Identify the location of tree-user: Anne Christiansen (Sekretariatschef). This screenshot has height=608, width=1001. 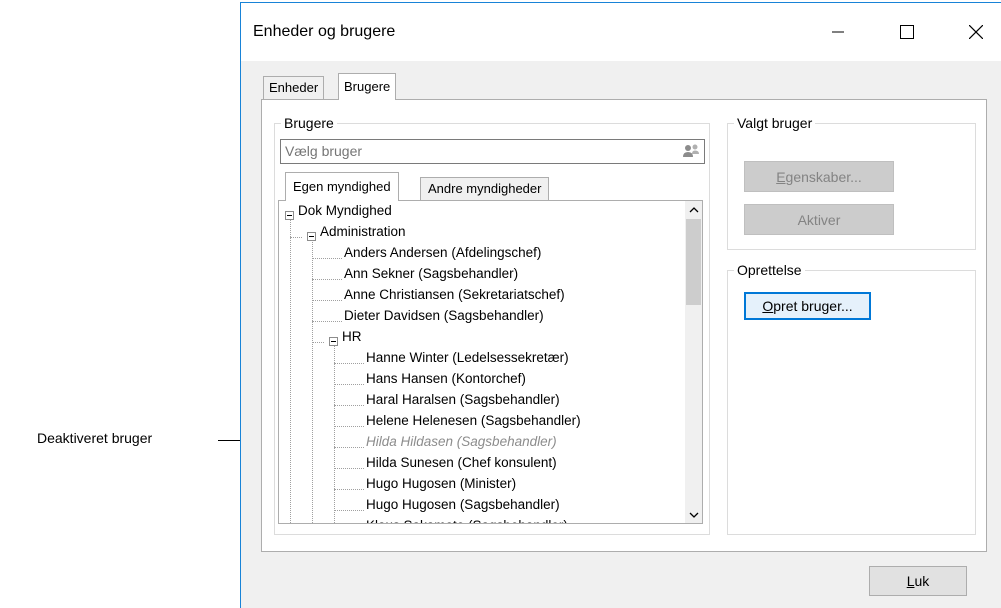
(454, 294).